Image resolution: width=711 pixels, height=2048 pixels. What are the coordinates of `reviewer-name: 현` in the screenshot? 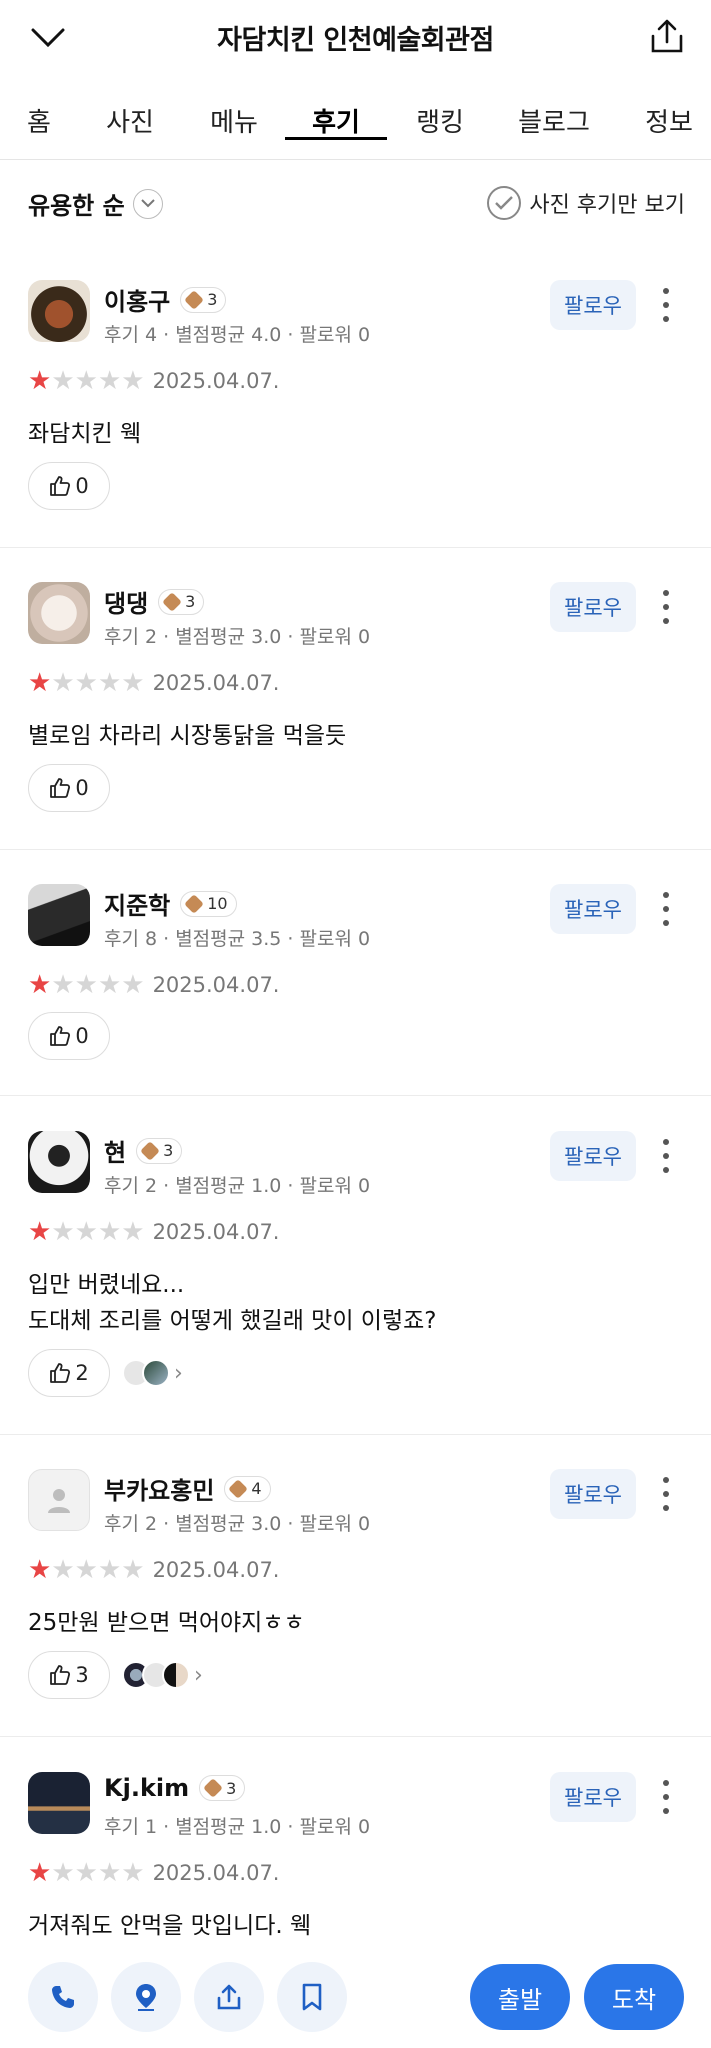 It's located at (115, 1150).